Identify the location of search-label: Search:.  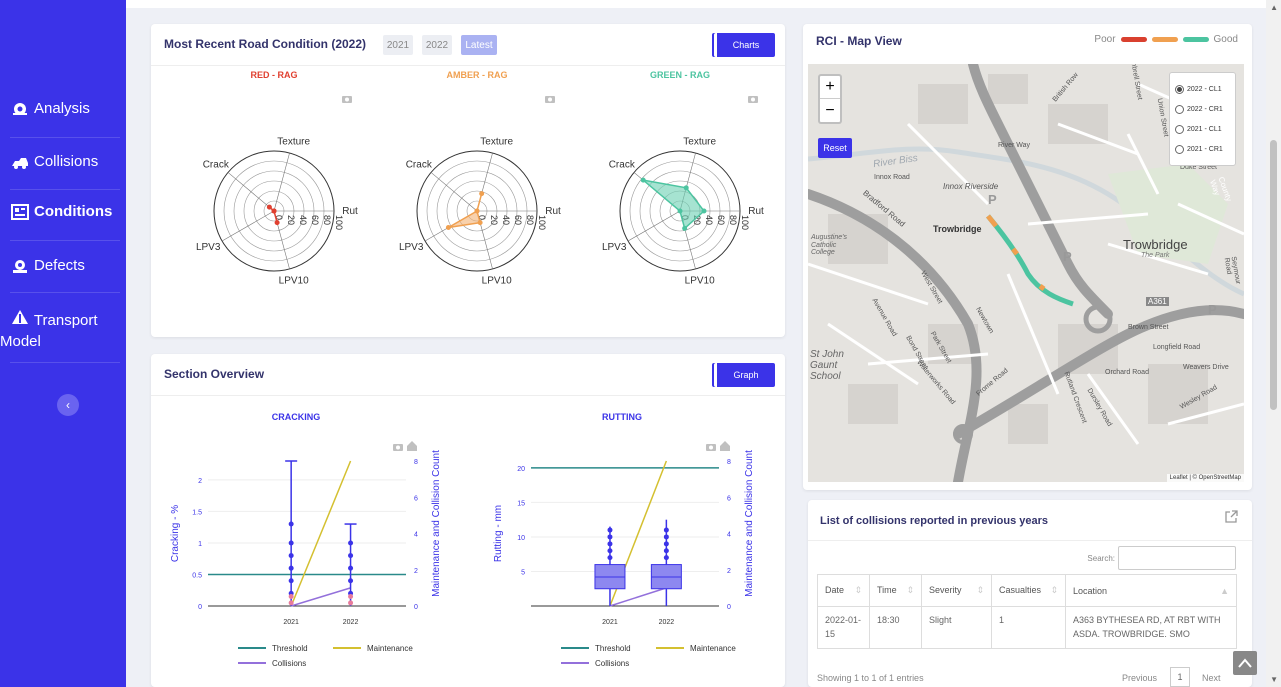
(1101, 558).